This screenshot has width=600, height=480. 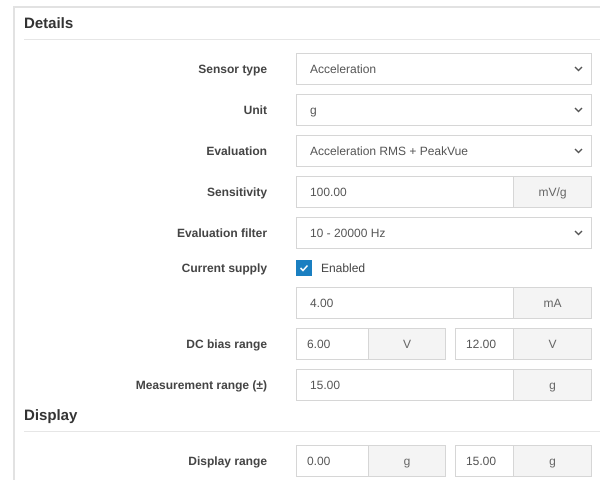 I want to click on field-label: Evaluation filter, so click(x=221, y=233).